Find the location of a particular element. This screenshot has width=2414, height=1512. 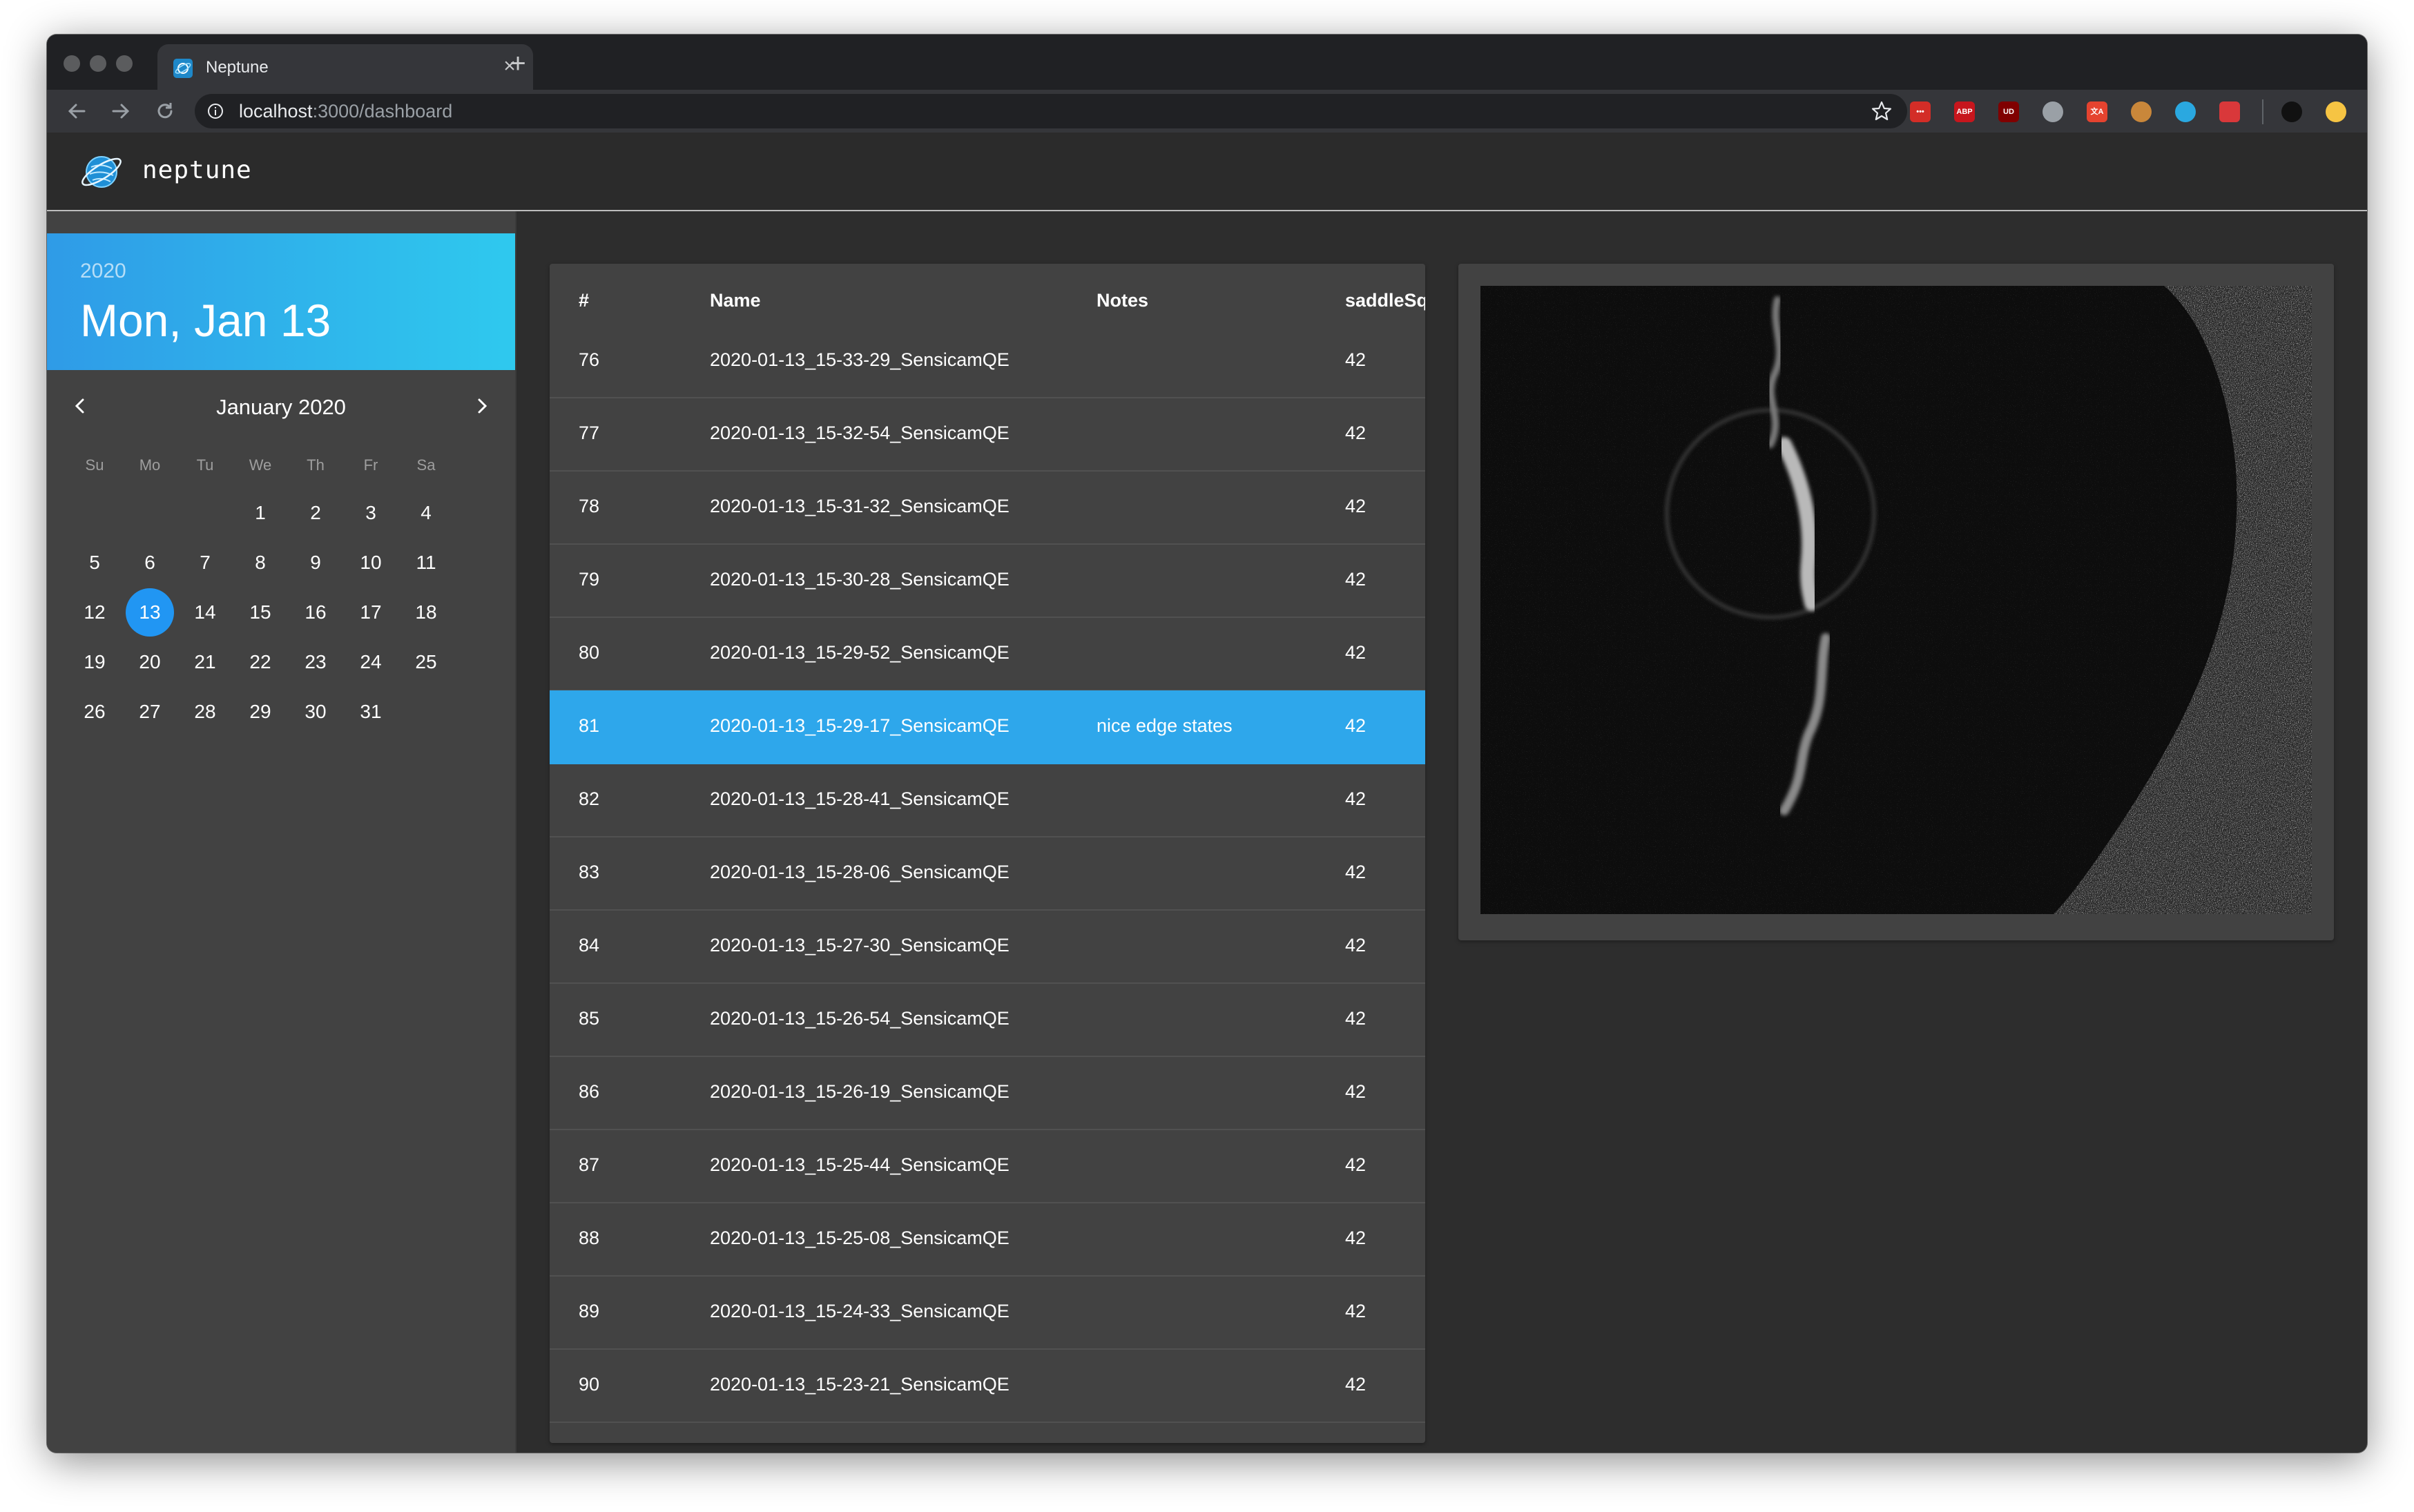

cell-number: 85 is located at coordinates (589, 1018).